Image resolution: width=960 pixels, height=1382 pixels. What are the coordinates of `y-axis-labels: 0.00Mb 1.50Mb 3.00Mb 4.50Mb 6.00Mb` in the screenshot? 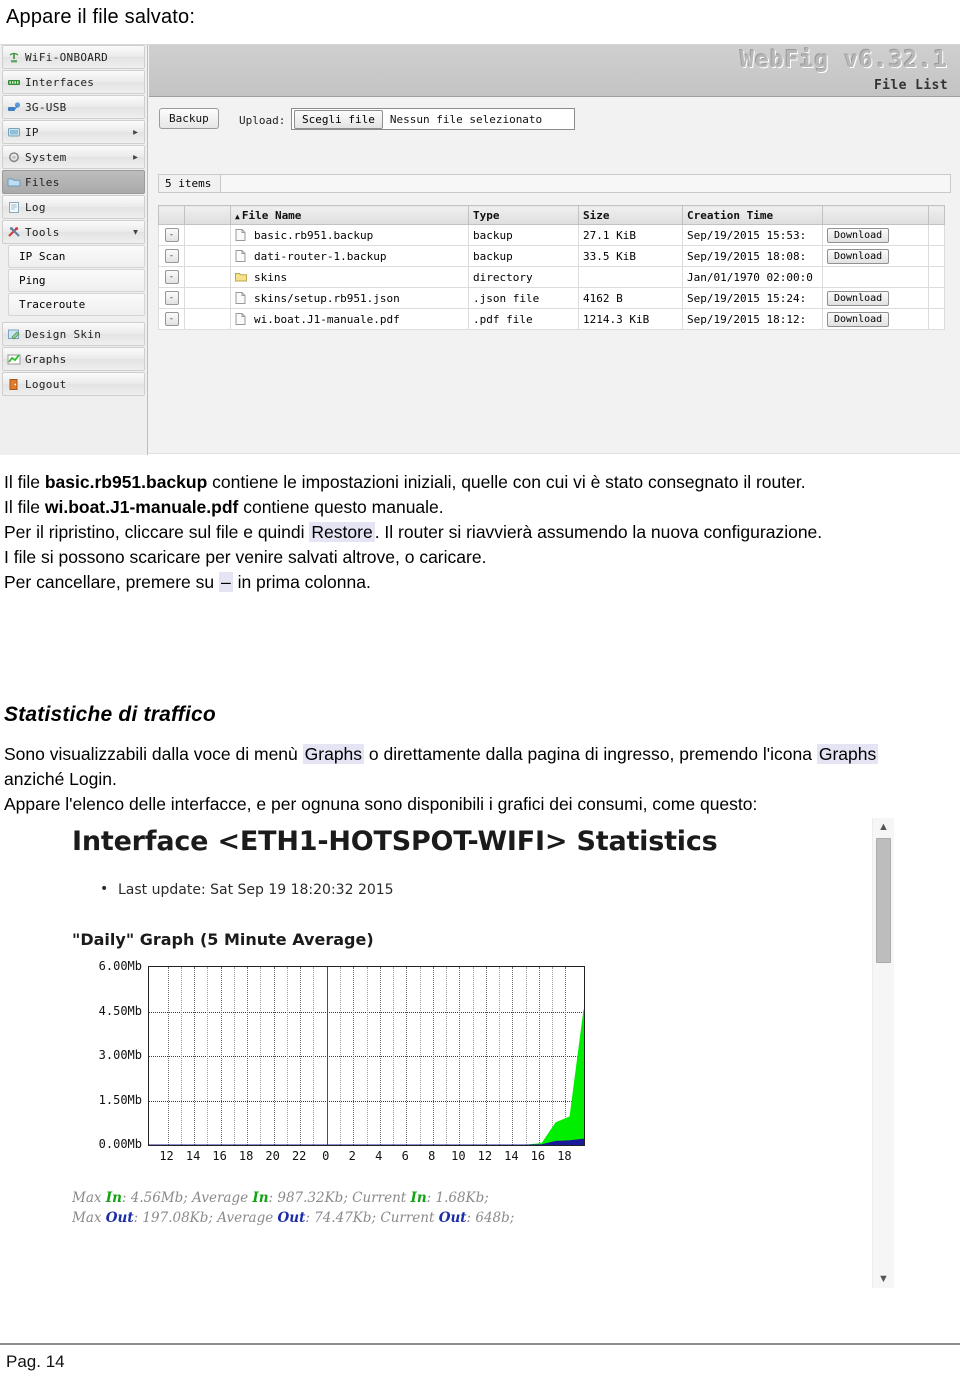 It's located at (106, 1055).